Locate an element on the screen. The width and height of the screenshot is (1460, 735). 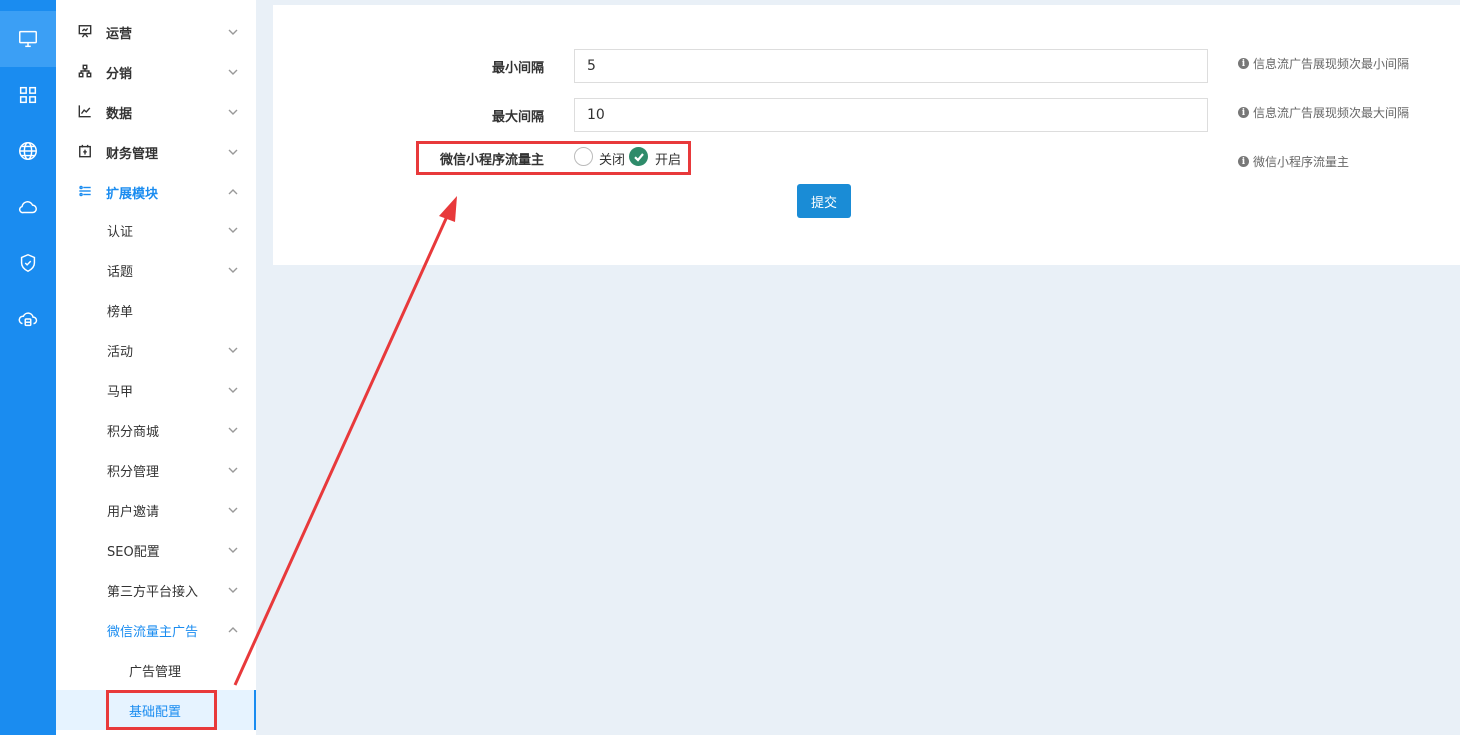
sidebar-item-auth: 认证 is located at coordinates (156, 230).